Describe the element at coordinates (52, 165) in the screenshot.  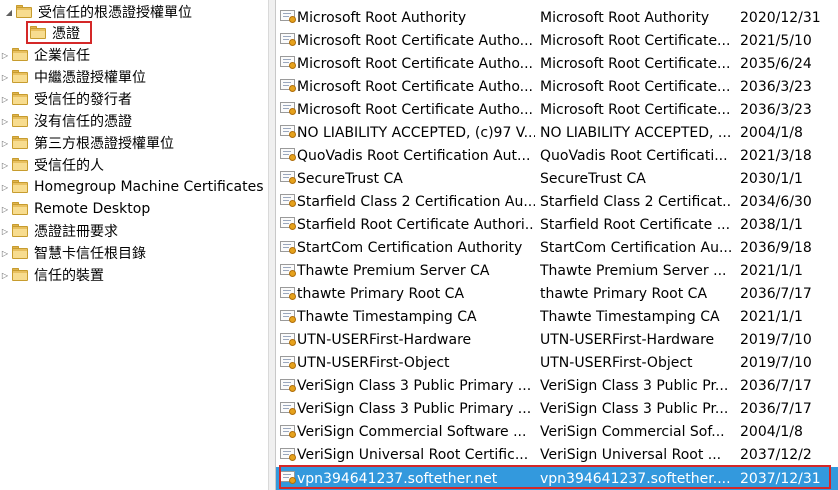
I see `tree-node: ▷ 受信任的人` at that location.